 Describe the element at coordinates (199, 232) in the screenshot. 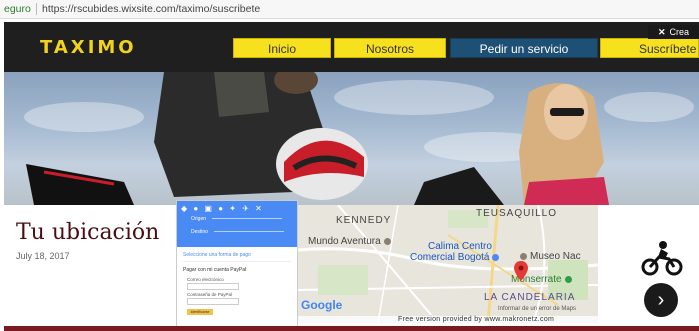

I see `destination-label: Destino` at that location.